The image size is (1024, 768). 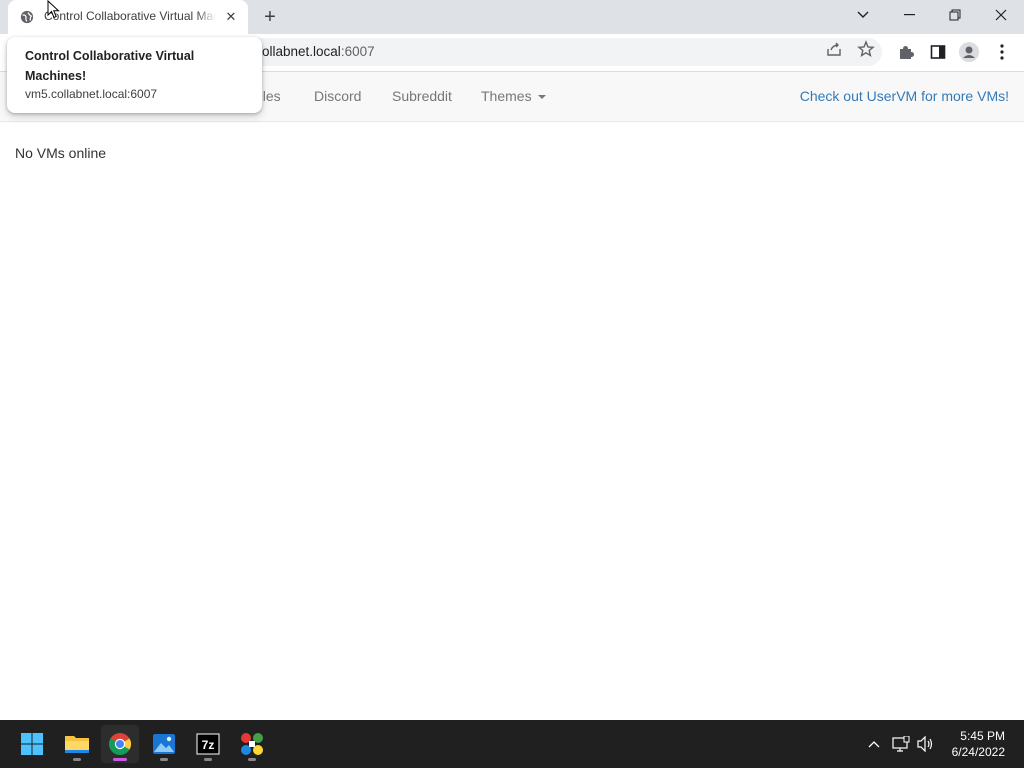 I want to click on hover-card-url: vm5.collabnet.local:6007, so click(x=91, y=94).